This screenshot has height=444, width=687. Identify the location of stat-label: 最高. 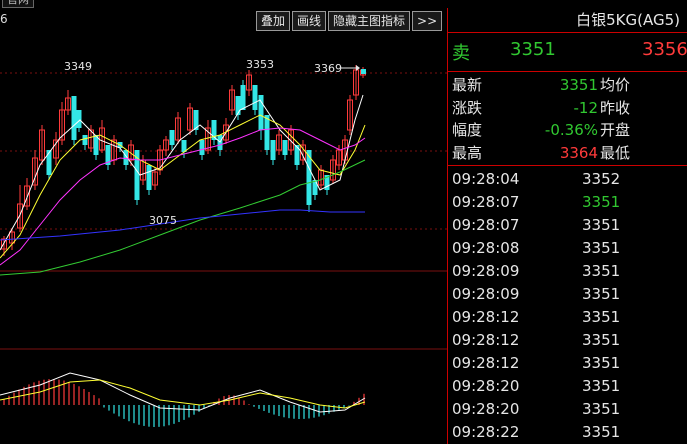
(467, 152).